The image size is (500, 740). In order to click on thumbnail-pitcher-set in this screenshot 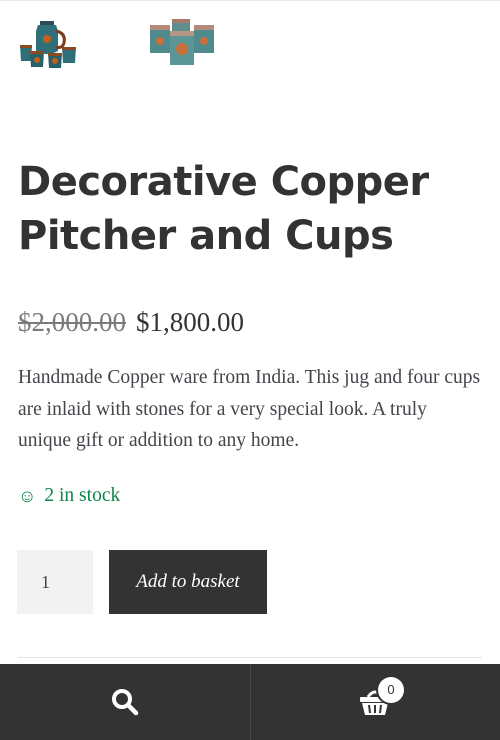, I will do `click(49, 44)`.